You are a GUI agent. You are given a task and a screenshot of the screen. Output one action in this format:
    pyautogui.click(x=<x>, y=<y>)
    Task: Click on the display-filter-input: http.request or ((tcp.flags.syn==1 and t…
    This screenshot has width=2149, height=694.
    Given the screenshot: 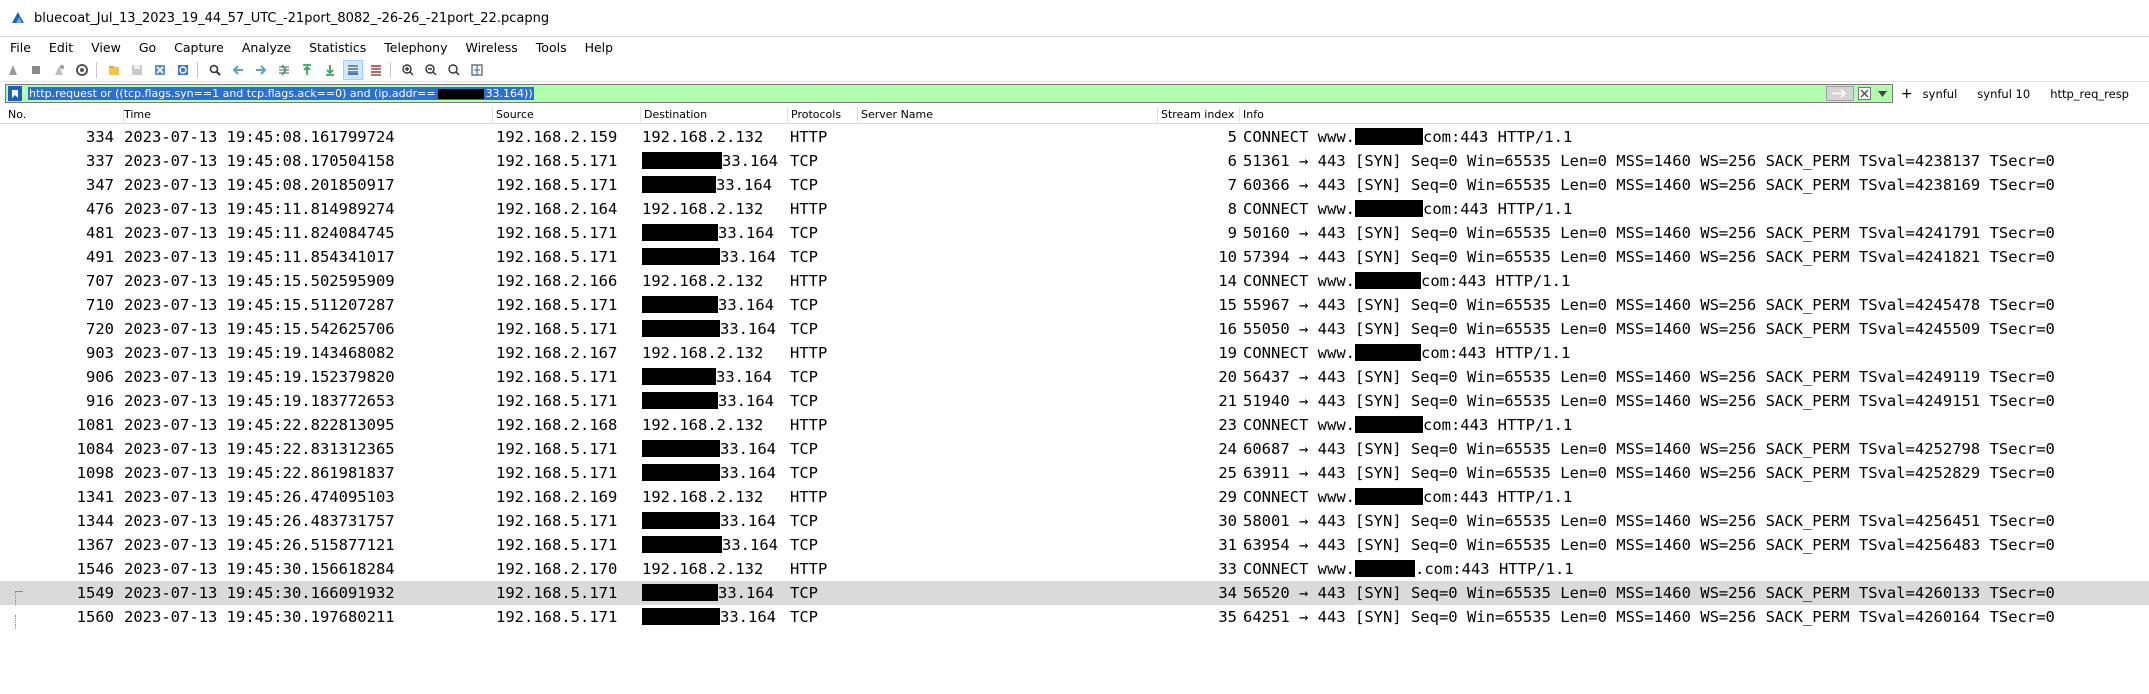 What is the action you would take?
    pyautogui.click(x=949, y=93)
    